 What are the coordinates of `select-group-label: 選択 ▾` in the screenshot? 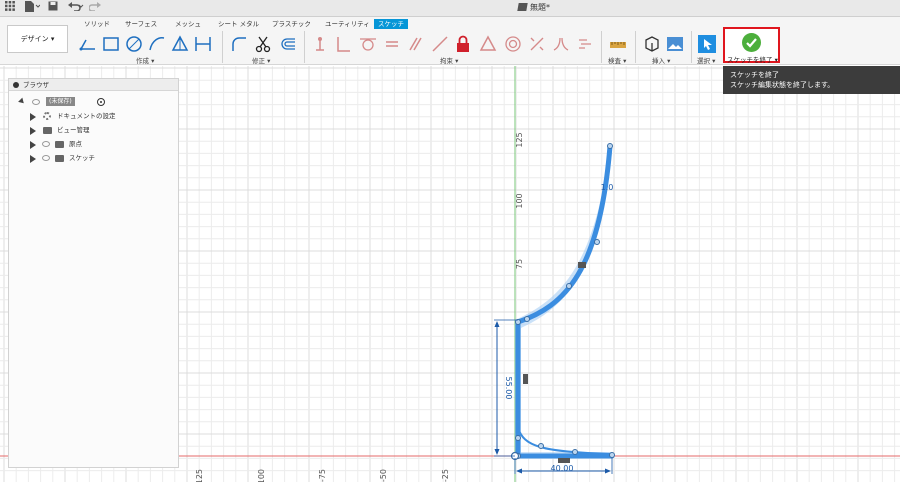 It's located at (706, 60).